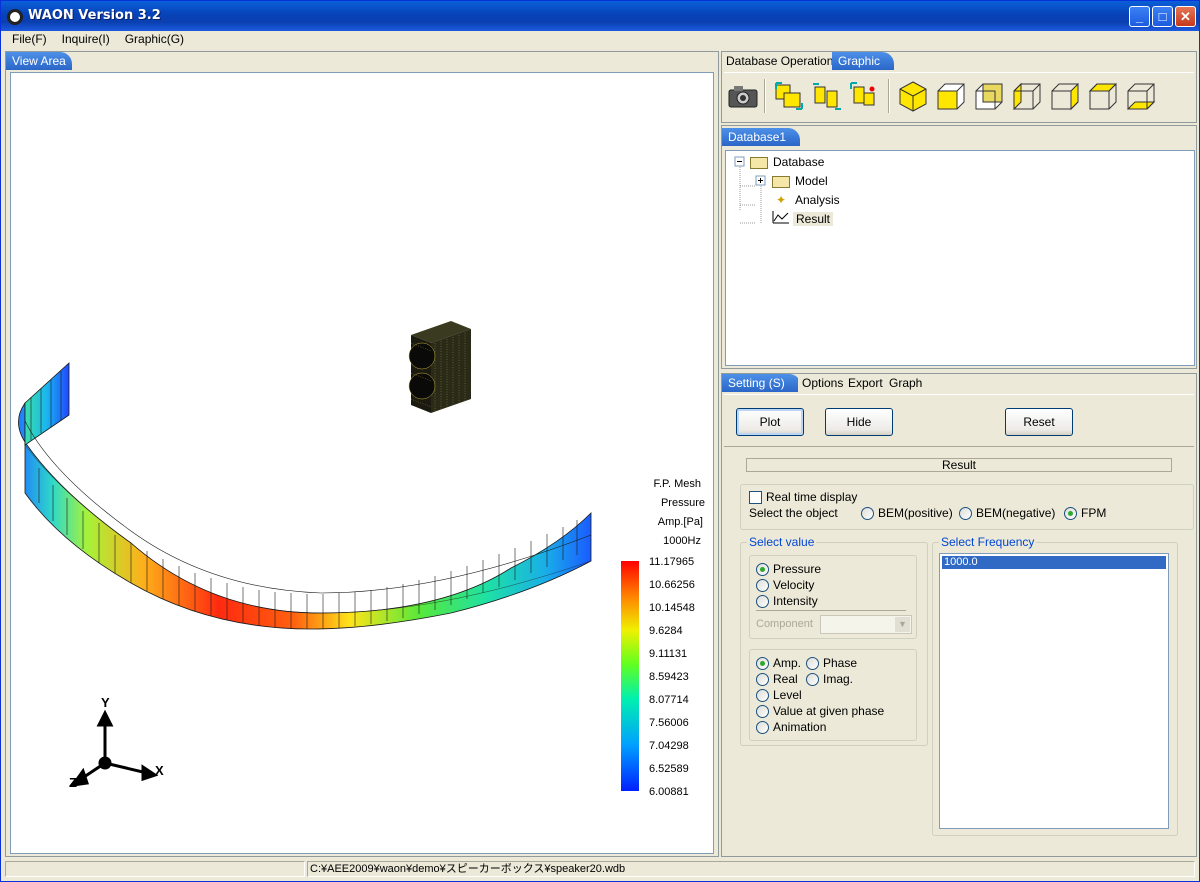 The height and width of the screenshot is (882, 1200). Describe the element at coordinates (600, 16) in the screenshot. I see `title-bar: WAON Version 3.2 _ □ ✕` at that location.